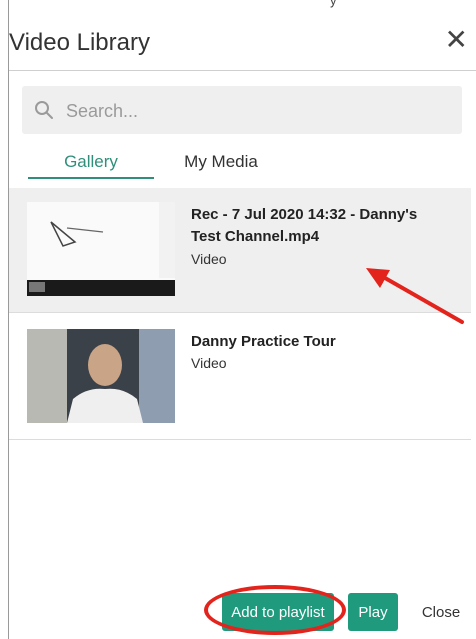 The width and height of the screenshot is (476, 639). What do you see at coordinates (91, 165) in the screenshot?
I see `tab-gallery: Gallery` at bounding box center [91, 165].